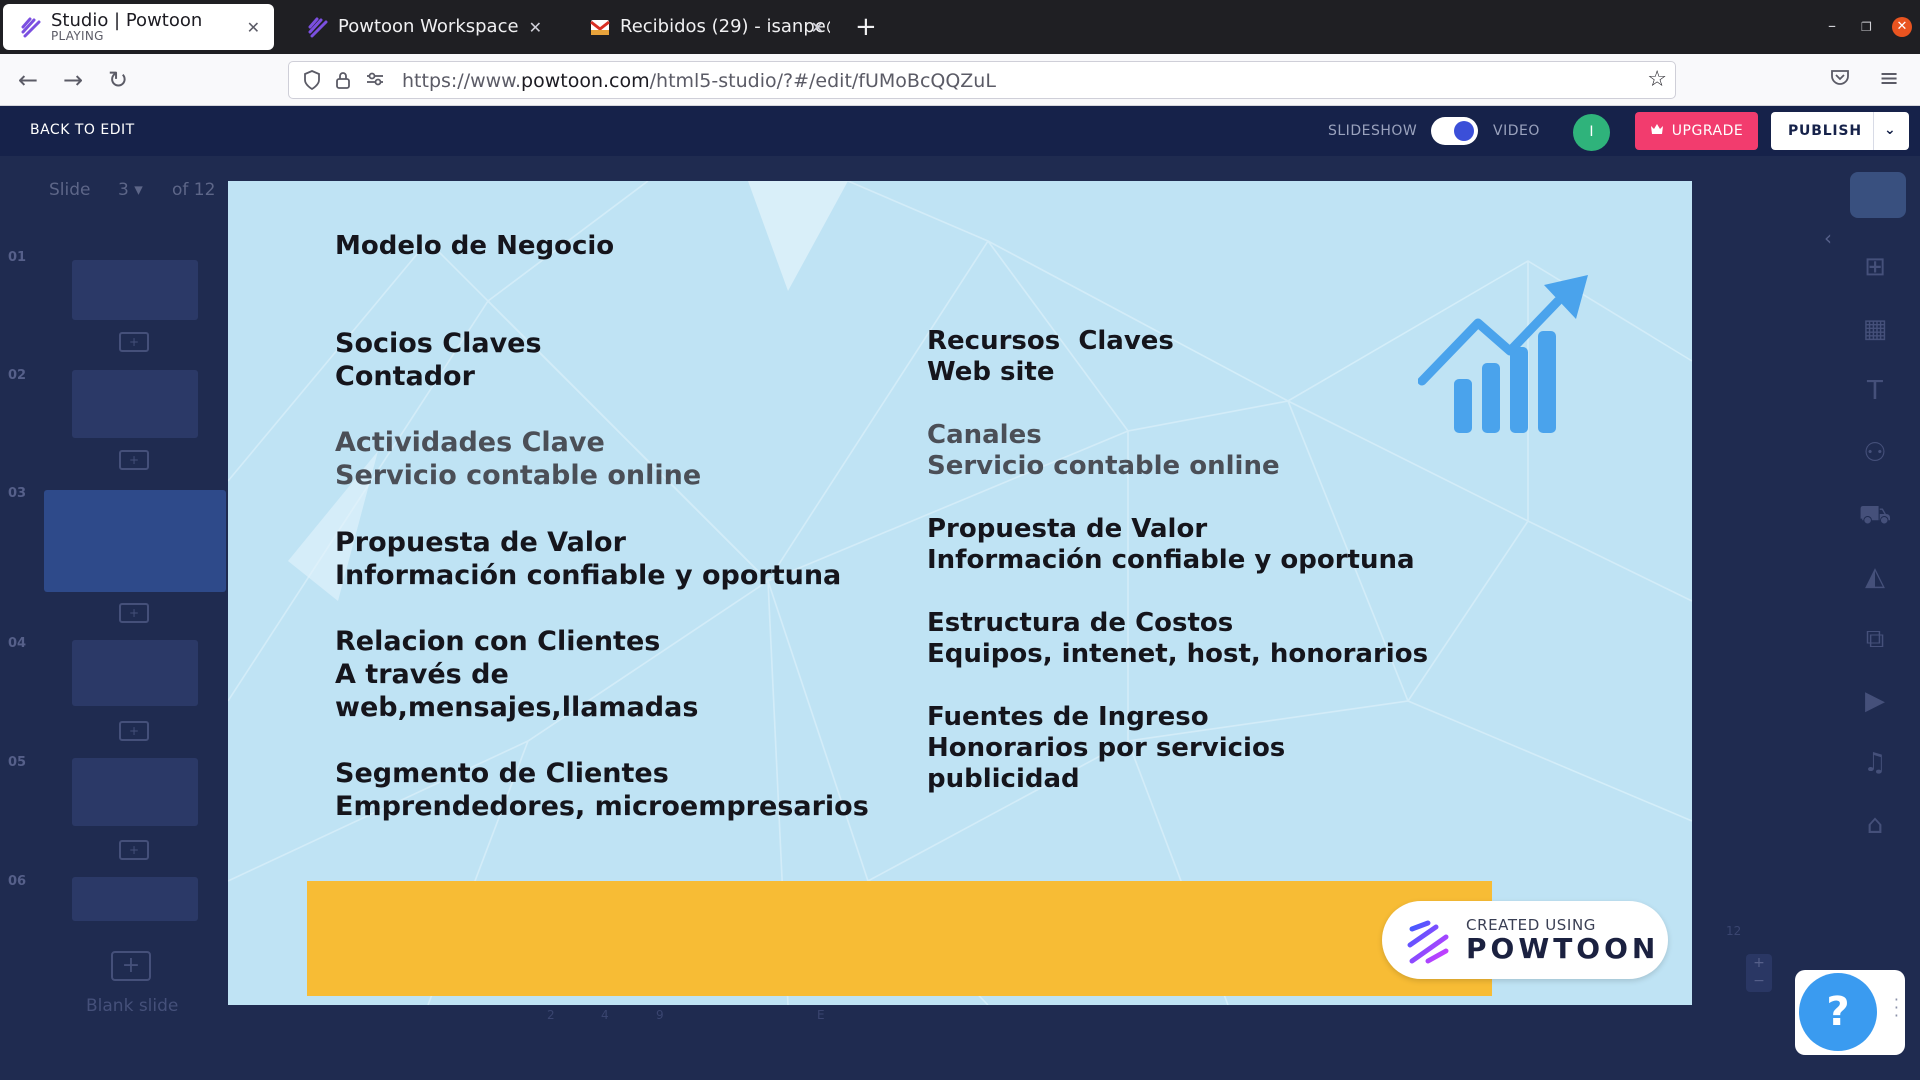 This screenshot has height=1080, width=1920. I want to click on avatar: I, so click(1591, 132).